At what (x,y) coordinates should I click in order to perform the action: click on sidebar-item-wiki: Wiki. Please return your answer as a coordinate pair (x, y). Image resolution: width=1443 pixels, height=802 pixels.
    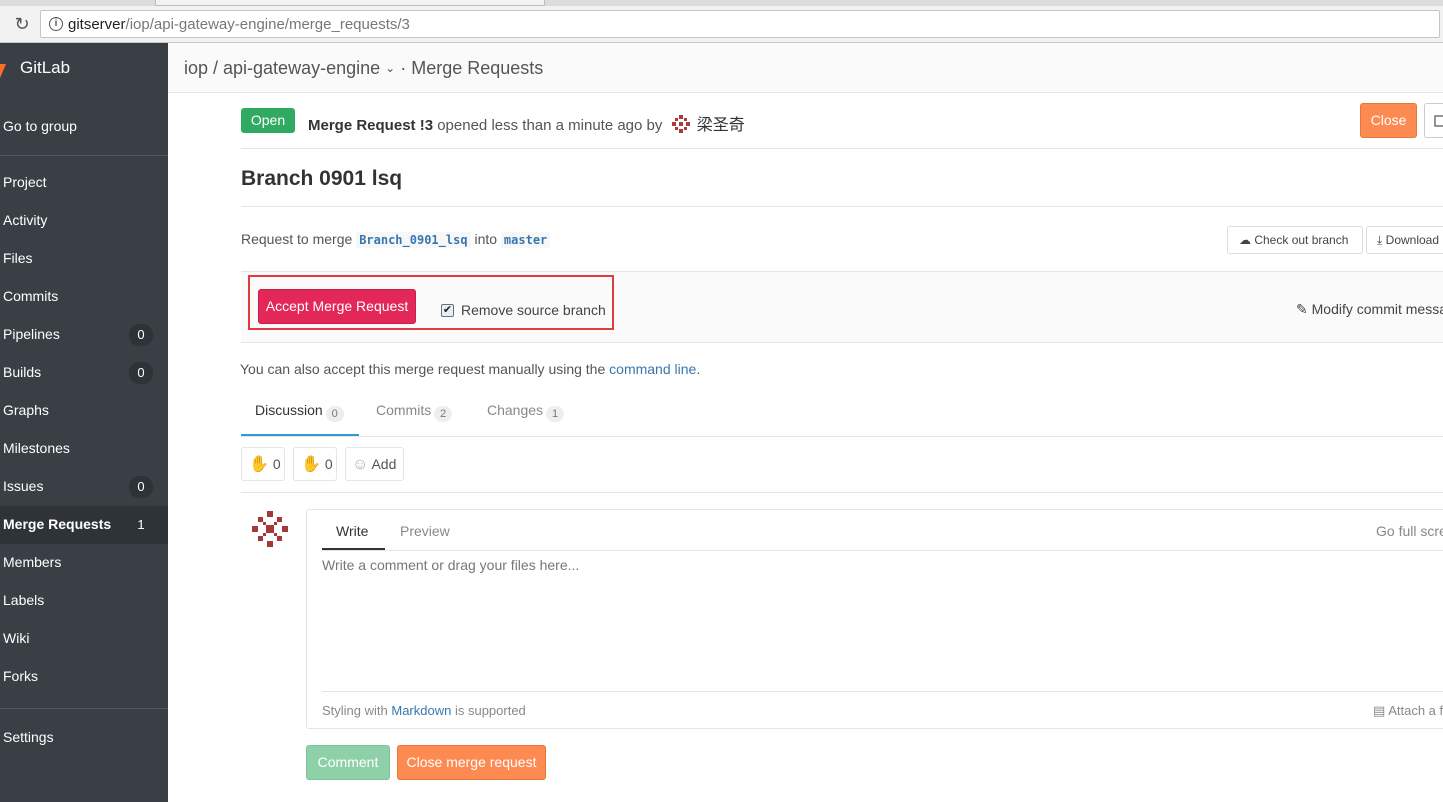
    Looking at the image, I should click on (84, 639).